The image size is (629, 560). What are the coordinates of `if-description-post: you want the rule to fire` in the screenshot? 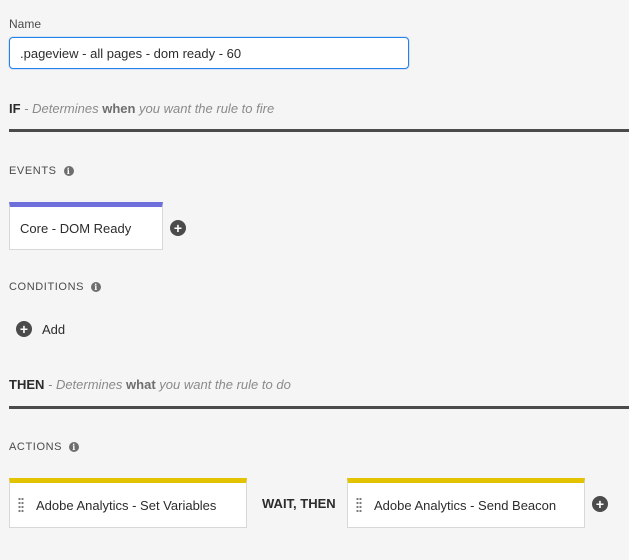 It's located at (205, 108).